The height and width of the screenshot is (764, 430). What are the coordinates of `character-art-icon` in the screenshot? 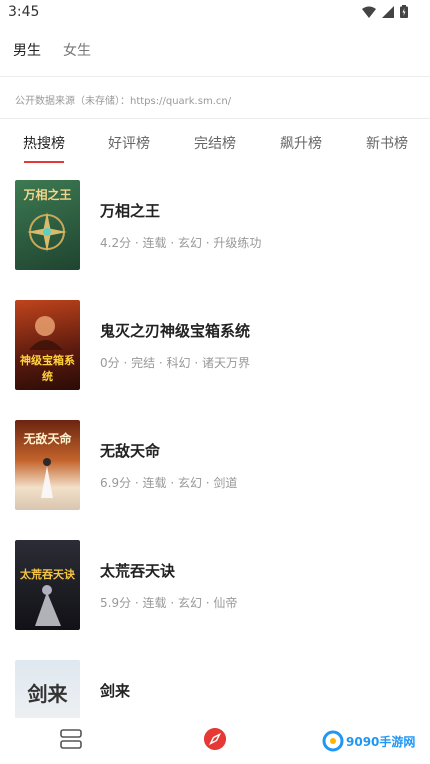 It's located at (46, 333).